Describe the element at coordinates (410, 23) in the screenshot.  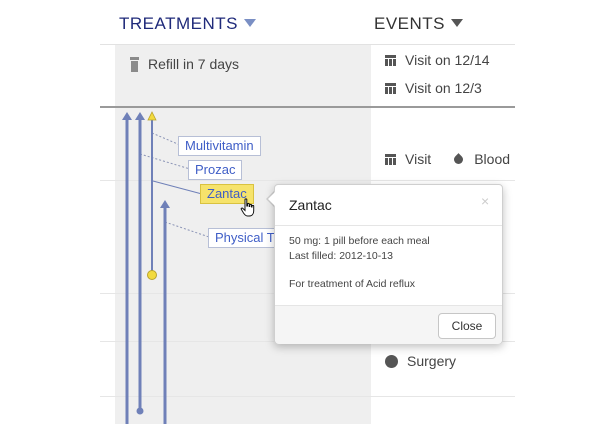
I see `events-header-label: EVENTS` at that location.